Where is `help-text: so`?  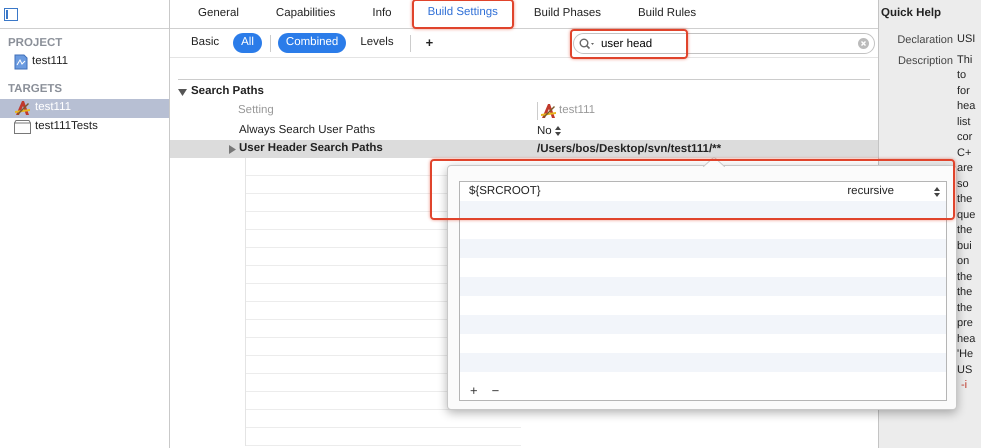
help-text: so is located at coordinates (963, 184).